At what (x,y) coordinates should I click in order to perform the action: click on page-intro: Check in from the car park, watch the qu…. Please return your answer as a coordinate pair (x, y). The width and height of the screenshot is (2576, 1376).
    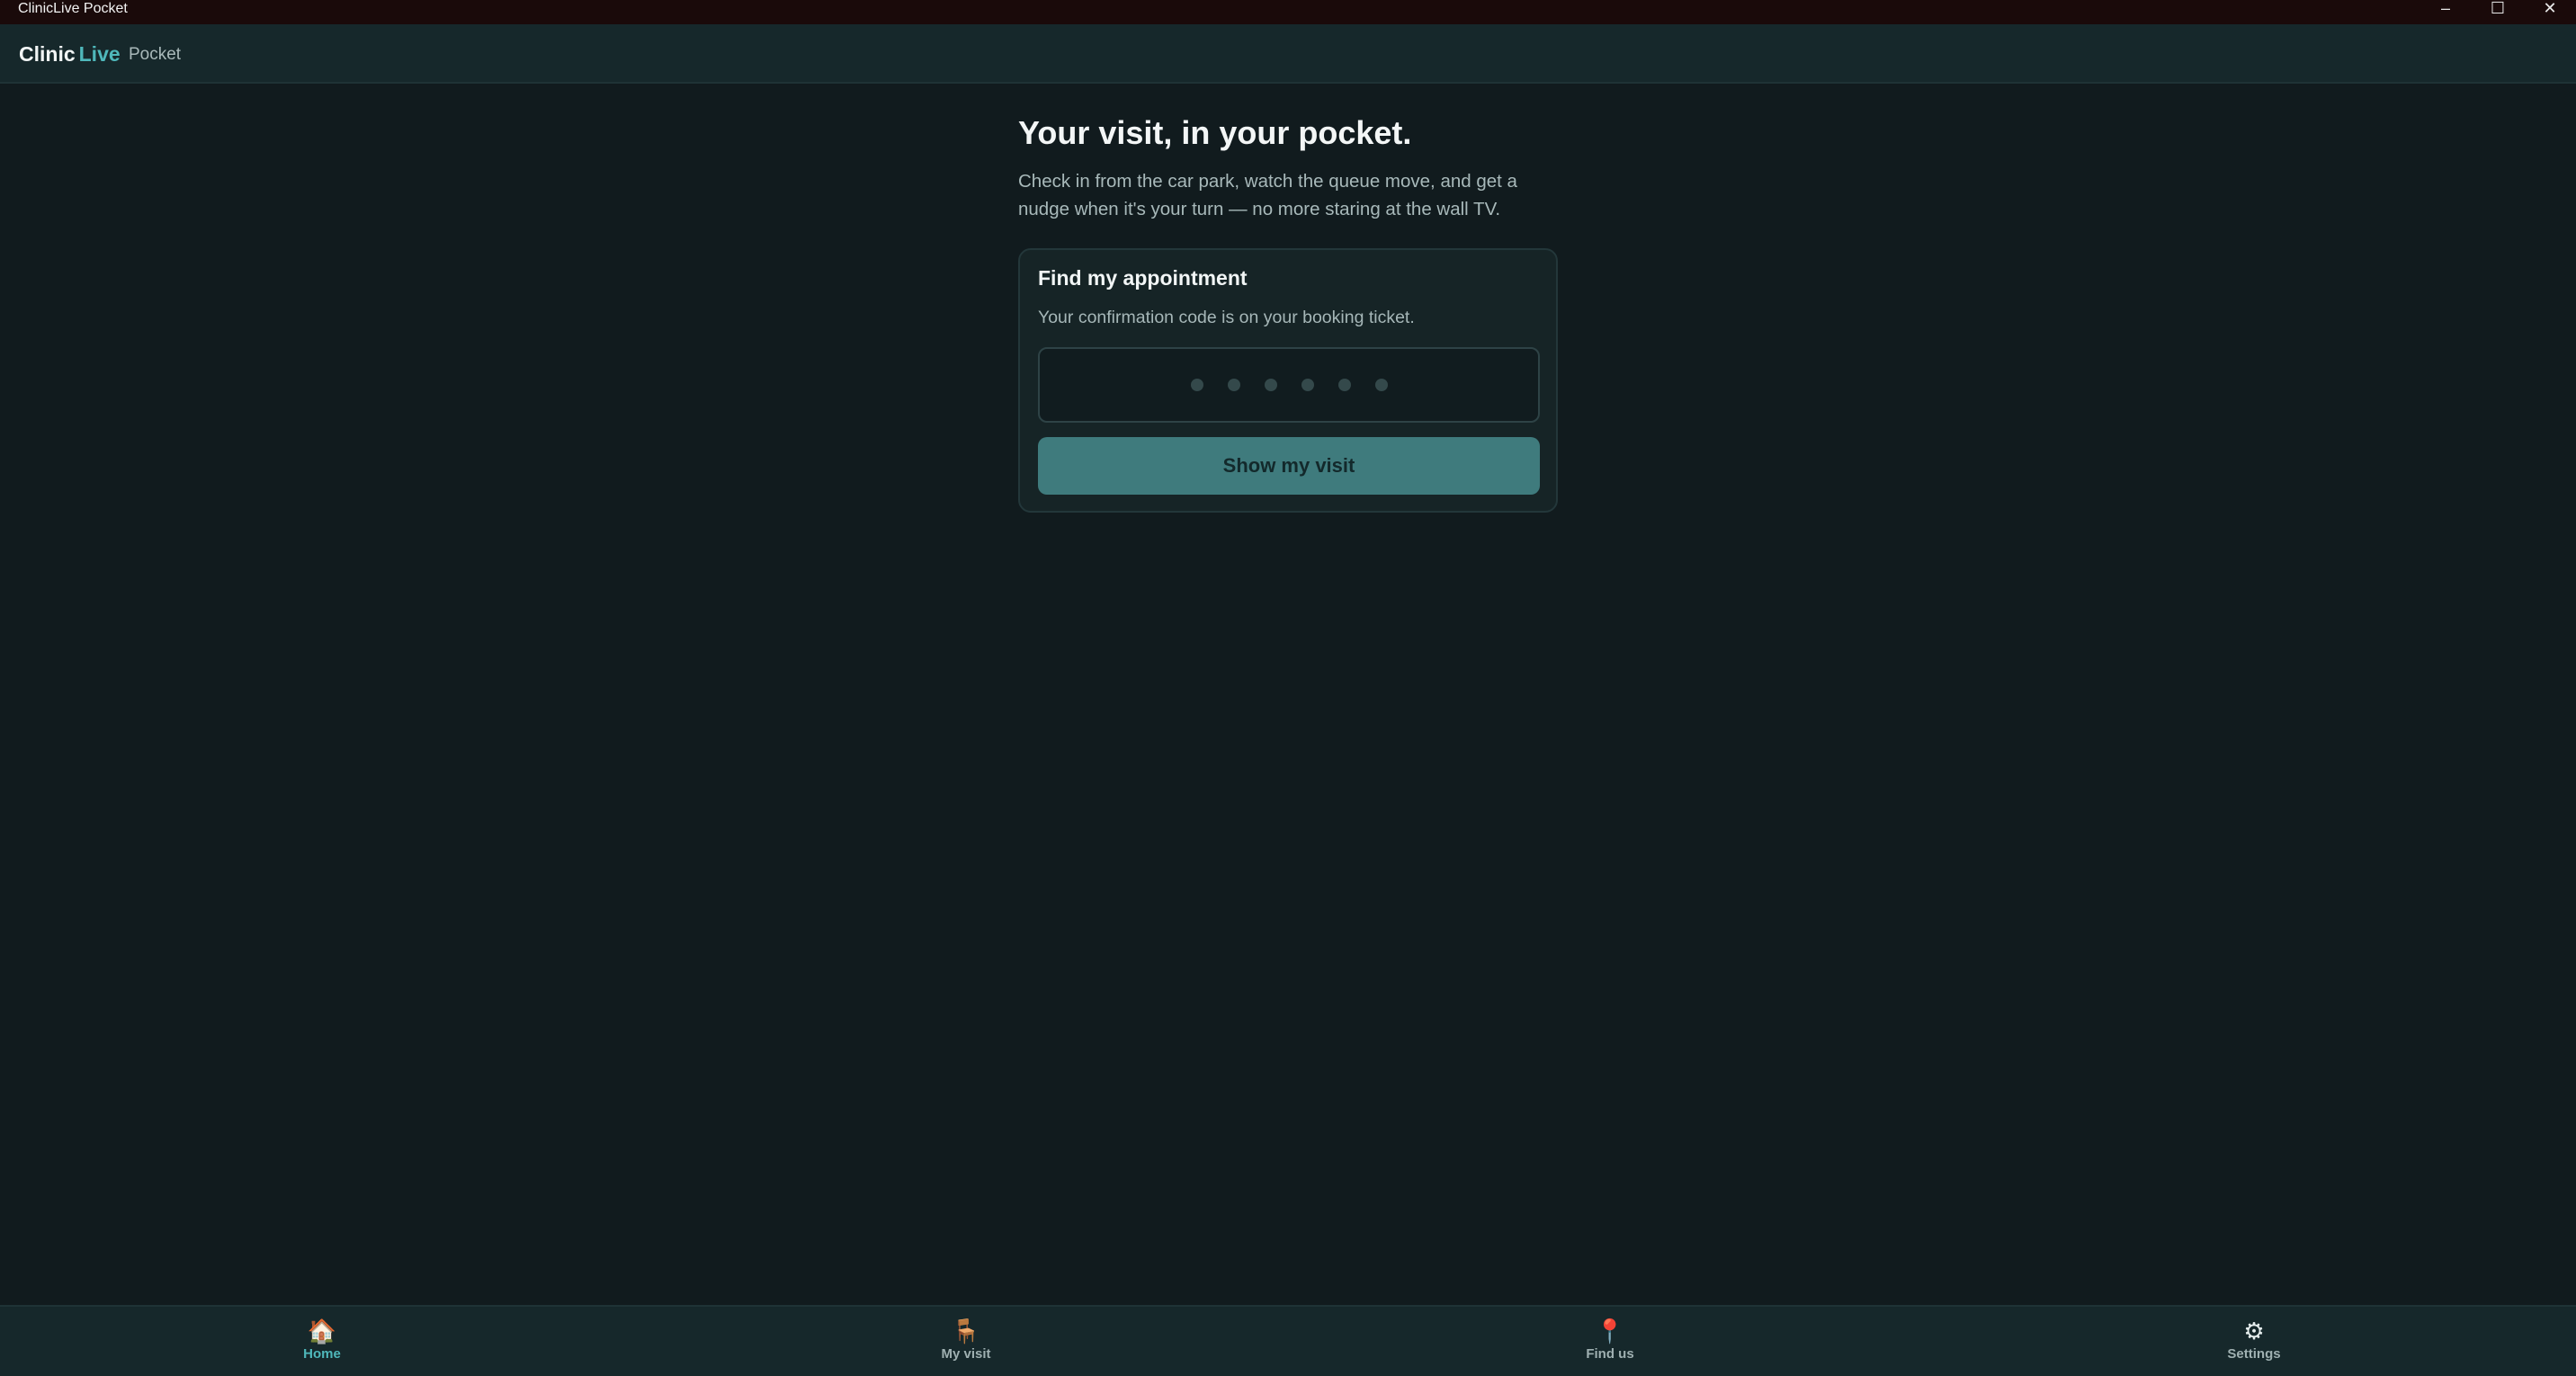
    Looking at the image, I should click on (1267, 195).